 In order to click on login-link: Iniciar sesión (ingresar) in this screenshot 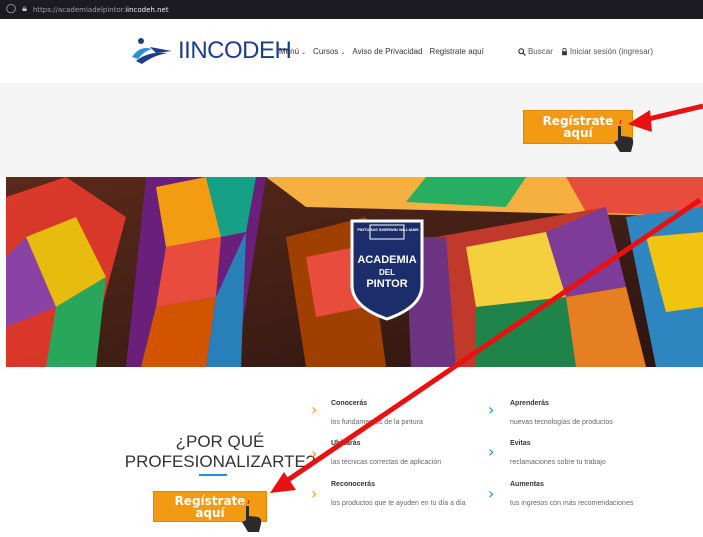, I will do `click(607, 51)`.